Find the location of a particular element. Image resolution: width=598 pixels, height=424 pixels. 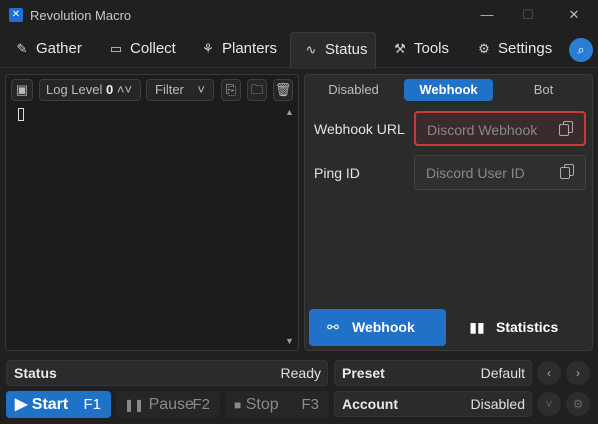

ping-id-label: Ping ID is located at coordinates (337, 173).